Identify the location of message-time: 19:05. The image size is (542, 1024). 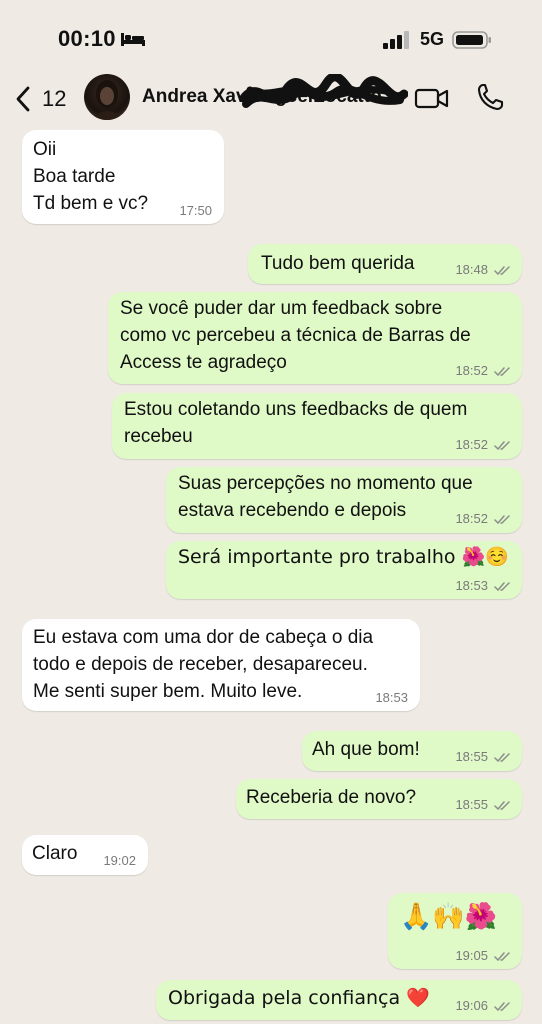
(471, 955).